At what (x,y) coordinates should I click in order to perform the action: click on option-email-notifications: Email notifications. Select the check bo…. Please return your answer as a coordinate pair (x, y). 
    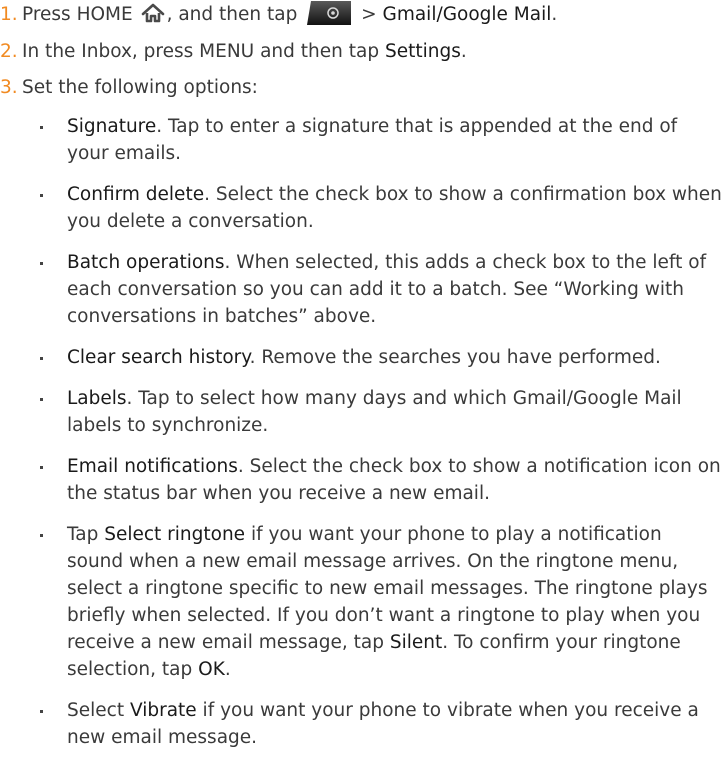
    Looking at the image, I should click on (380, 480).